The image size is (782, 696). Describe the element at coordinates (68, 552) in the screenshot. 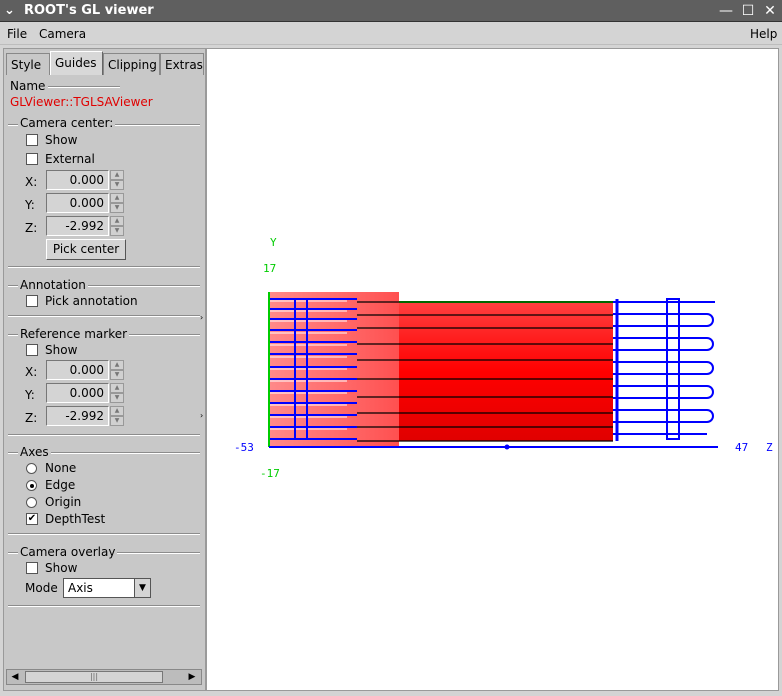

I see `camera-overlay-title: Camera overlay` at that location.